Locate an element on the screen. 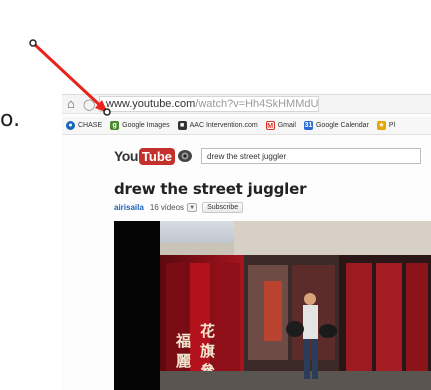 Image resolution: width=431 pixels, height=390 pixels. bookmark-google-calendar: 31 Google Calendar is located at coordinates (336, 125).